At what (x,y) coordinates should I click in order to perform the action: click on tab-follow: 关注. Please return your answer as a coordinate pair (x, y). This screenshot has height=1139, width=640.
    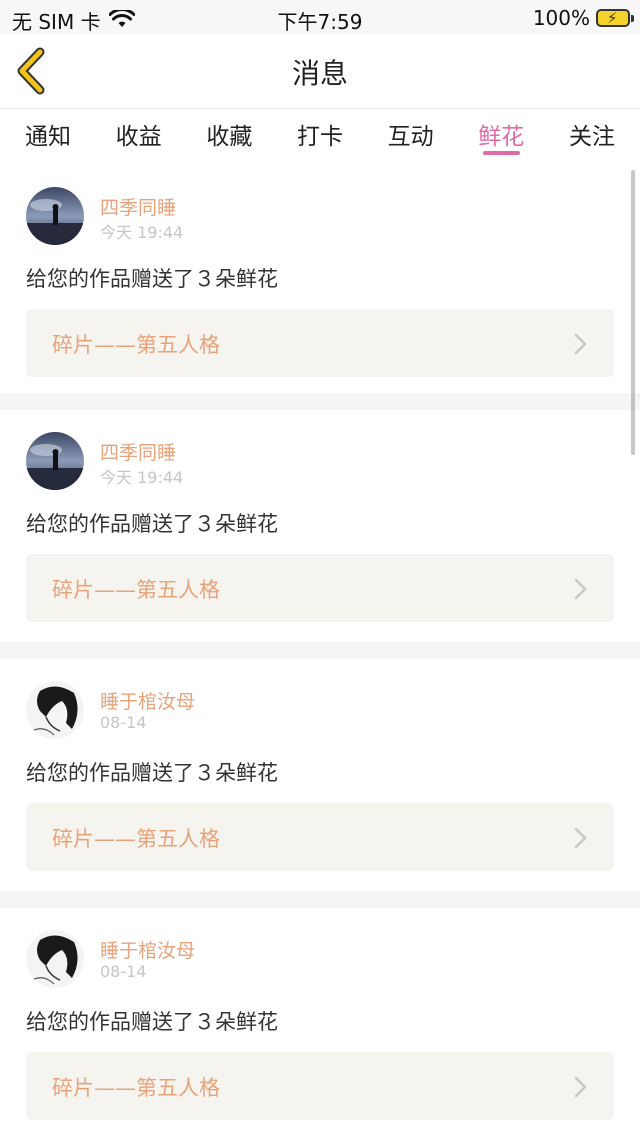
    Looking at the image, I should click on (592, 137).